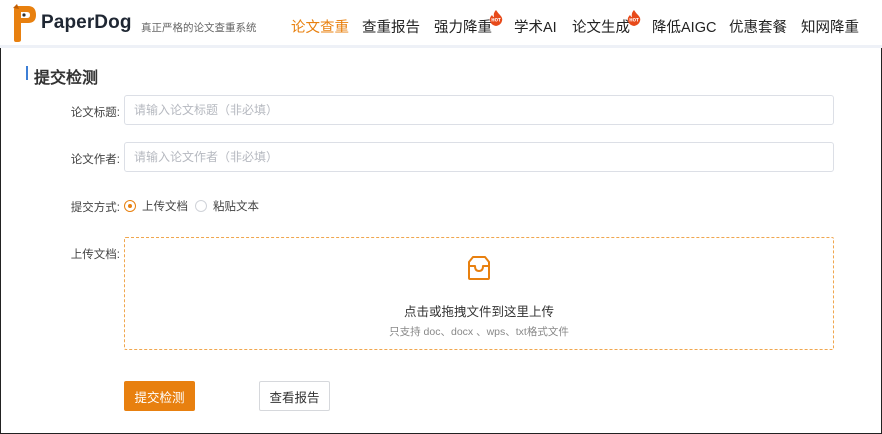 This screenshot has height=434, width=882. I want to click on nav-item-cnki-rewrite: 知网降重, so click(830, 27).